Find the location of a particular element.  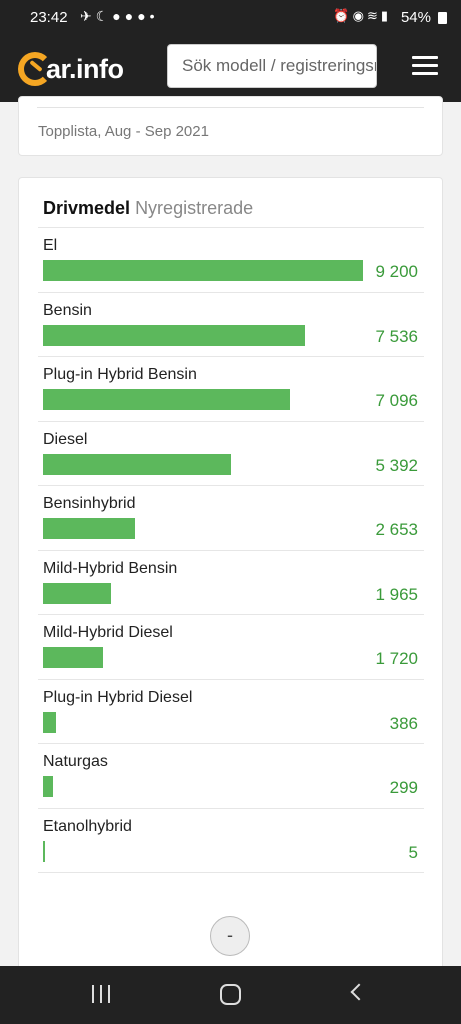

fuel-label: Bensin is located at coordinates (67, 310).